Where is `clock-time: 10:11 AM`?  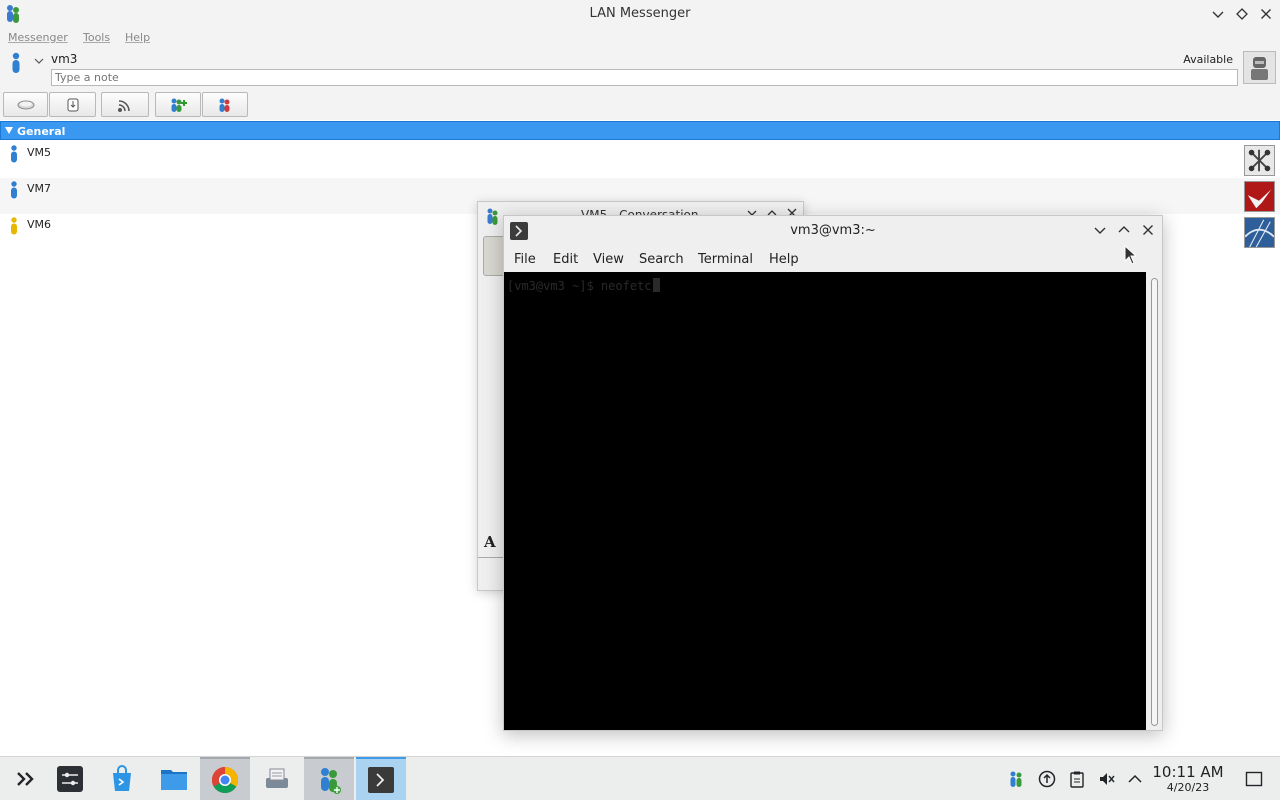
clock-time: 10:11 AM is located at coordinates (1188, 772).